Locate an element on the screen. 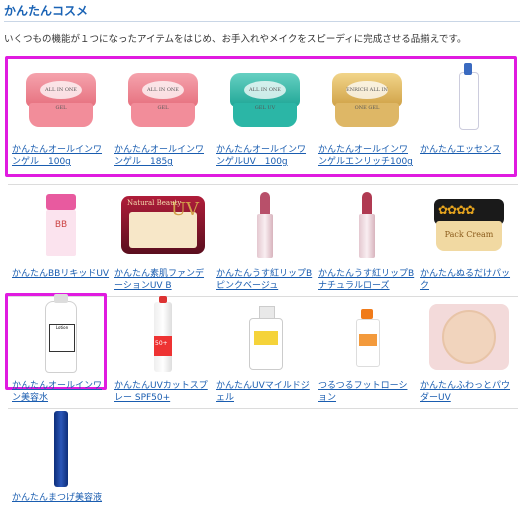  product-item: UV Natural Beauty かんたん素肌ファンデーションUV B is located at coordinates (163, 239).